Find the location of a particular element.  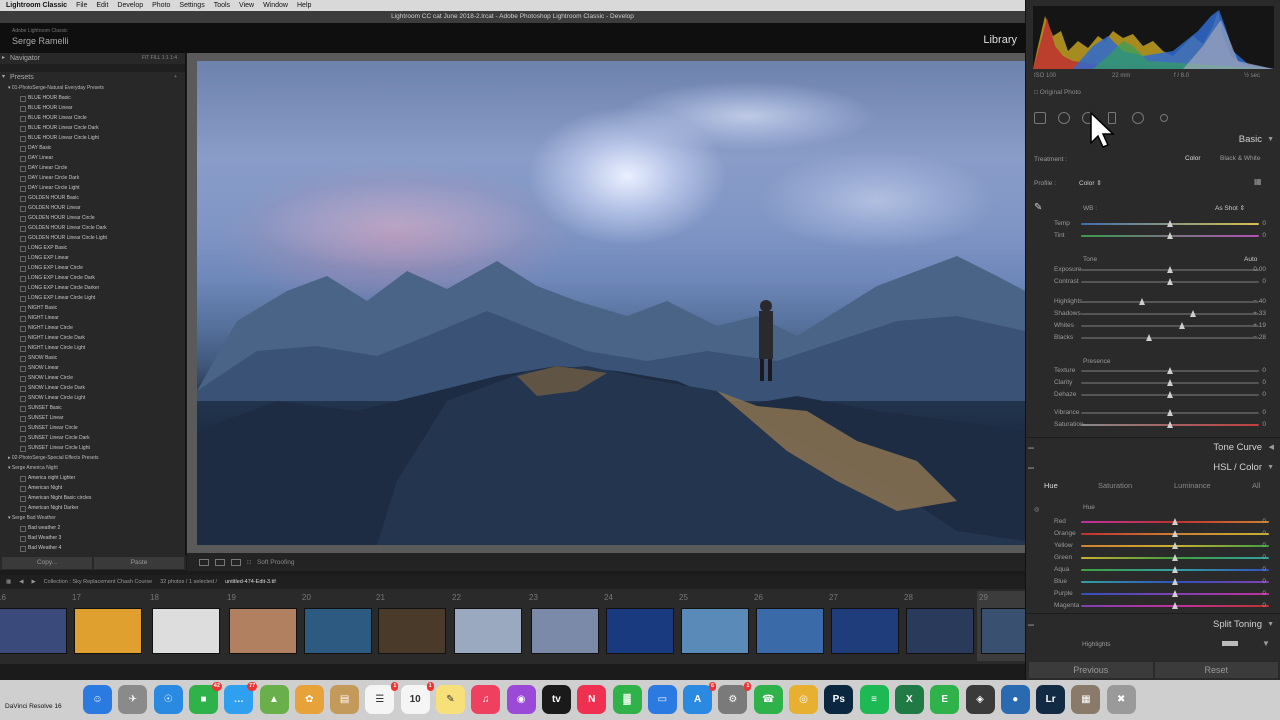

filmstrip-thumbnail: 16 is located at coordinates (35, 626).